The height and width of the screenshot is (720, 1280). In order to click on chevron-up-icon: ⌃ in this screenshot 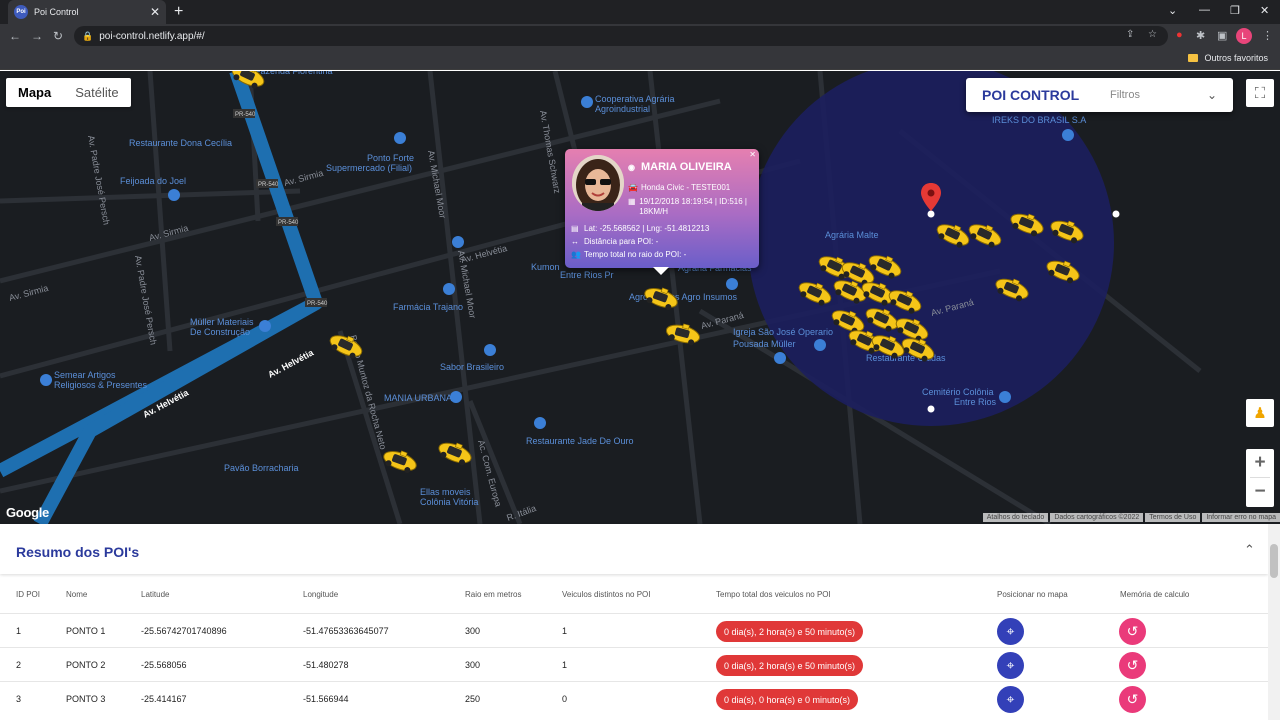, I will do `click(1249, 550)`.